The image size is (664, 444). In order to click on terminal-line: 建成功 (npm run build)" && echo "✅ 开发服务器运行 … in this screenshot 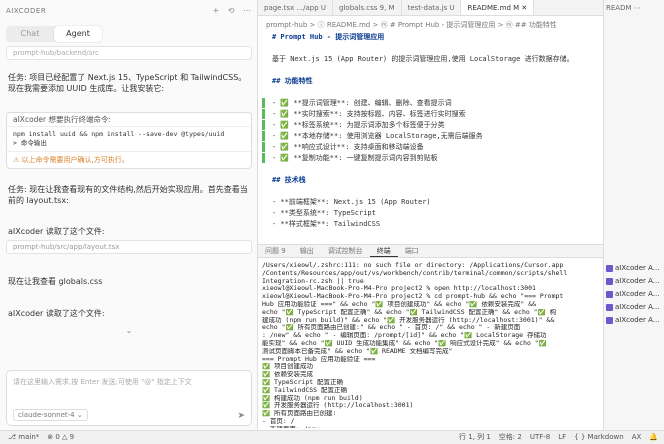, I will do `click(408, 320)`.